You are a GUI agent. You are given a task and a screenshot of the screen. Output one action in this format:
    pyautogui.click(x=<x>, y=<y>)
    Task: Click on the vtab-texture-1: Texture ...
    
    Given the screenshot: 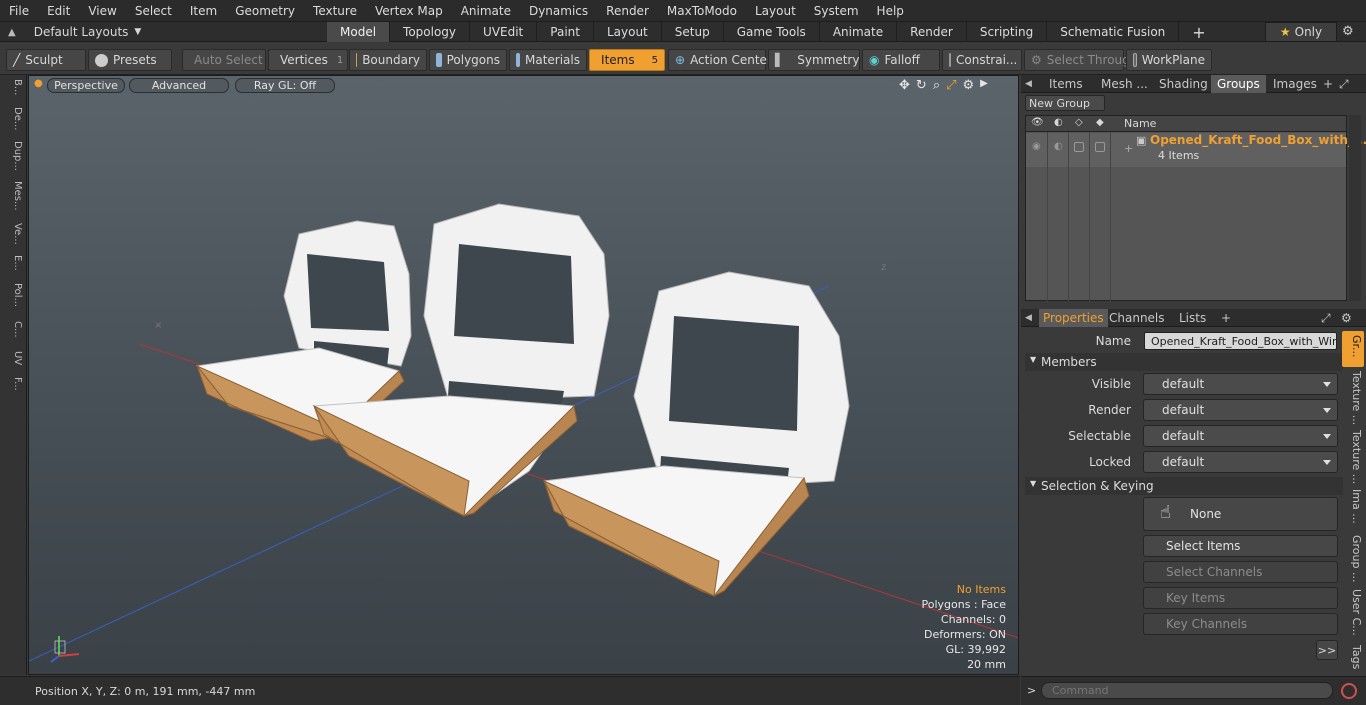 What is the action you would take?
    pyautogui.click(x=1353, y=398)
    